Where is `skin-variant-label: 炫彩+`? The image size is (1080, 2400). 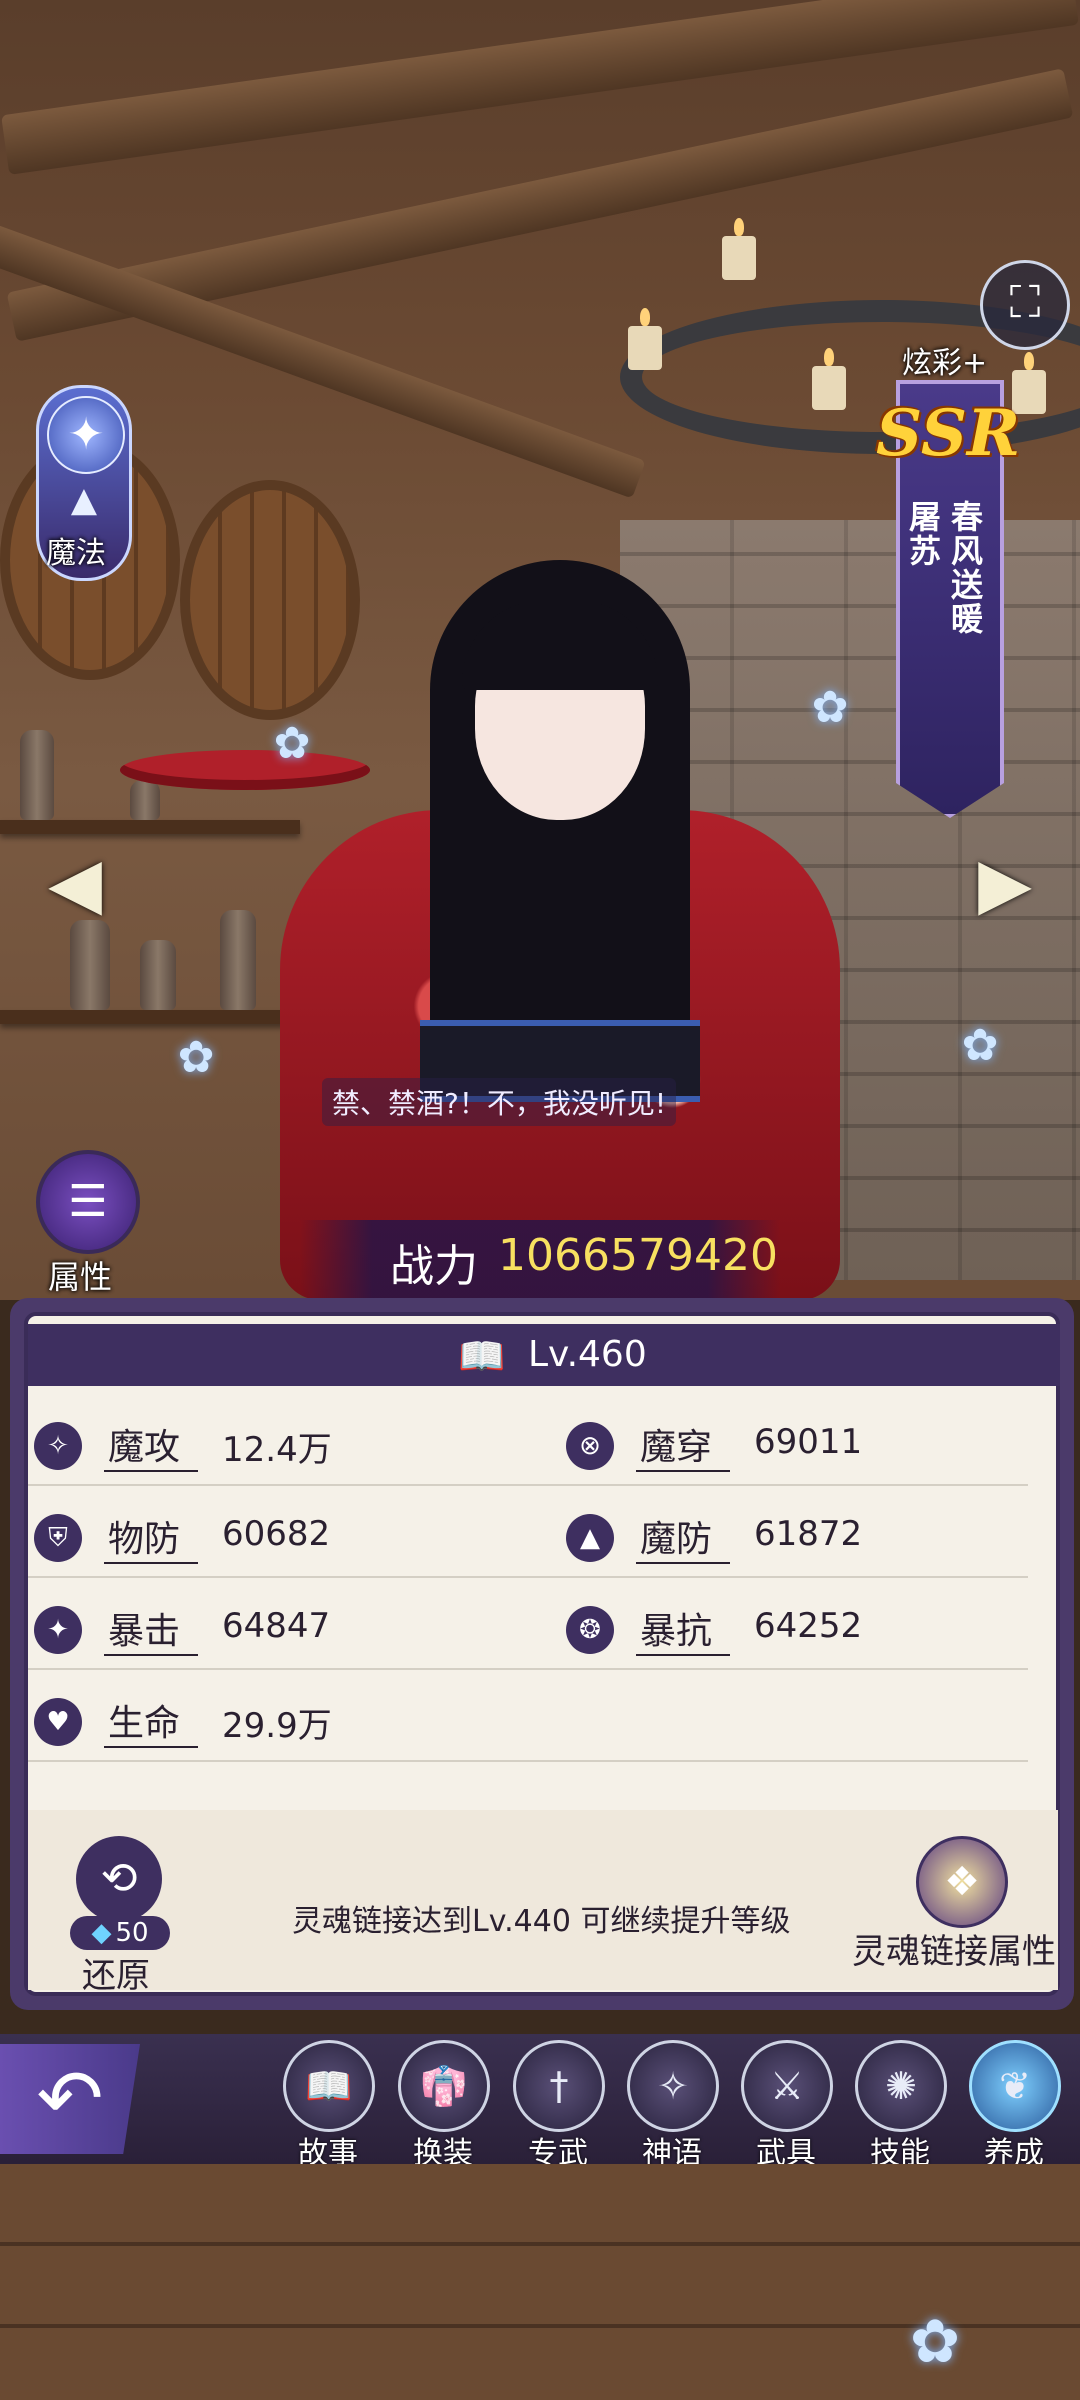 skin-variant-label: 炫彩+ is located at coordinates (944, 360).